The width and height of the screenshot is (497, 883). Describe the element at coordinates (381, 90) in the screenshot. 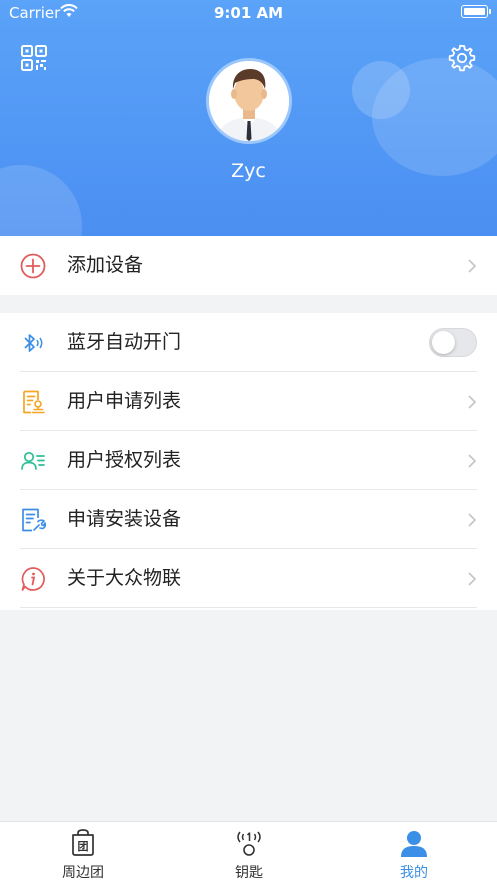

I see `decor-bubble` at that location.